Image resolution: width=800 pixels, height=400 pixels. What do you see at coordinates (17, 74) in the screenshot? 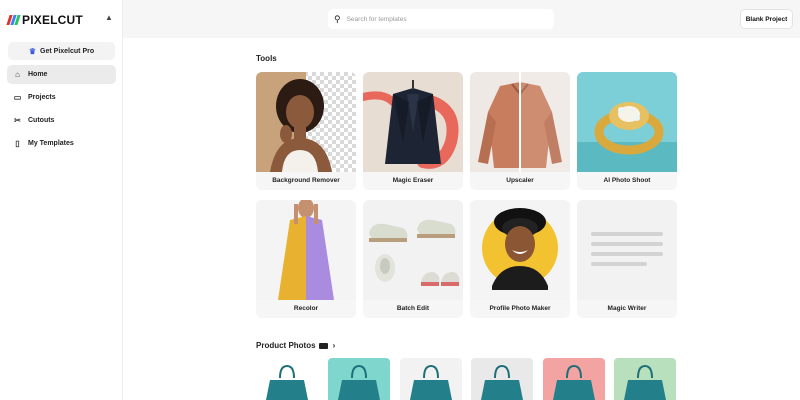
I see `home-icon: ⌂` at bounding box center [17, 74].